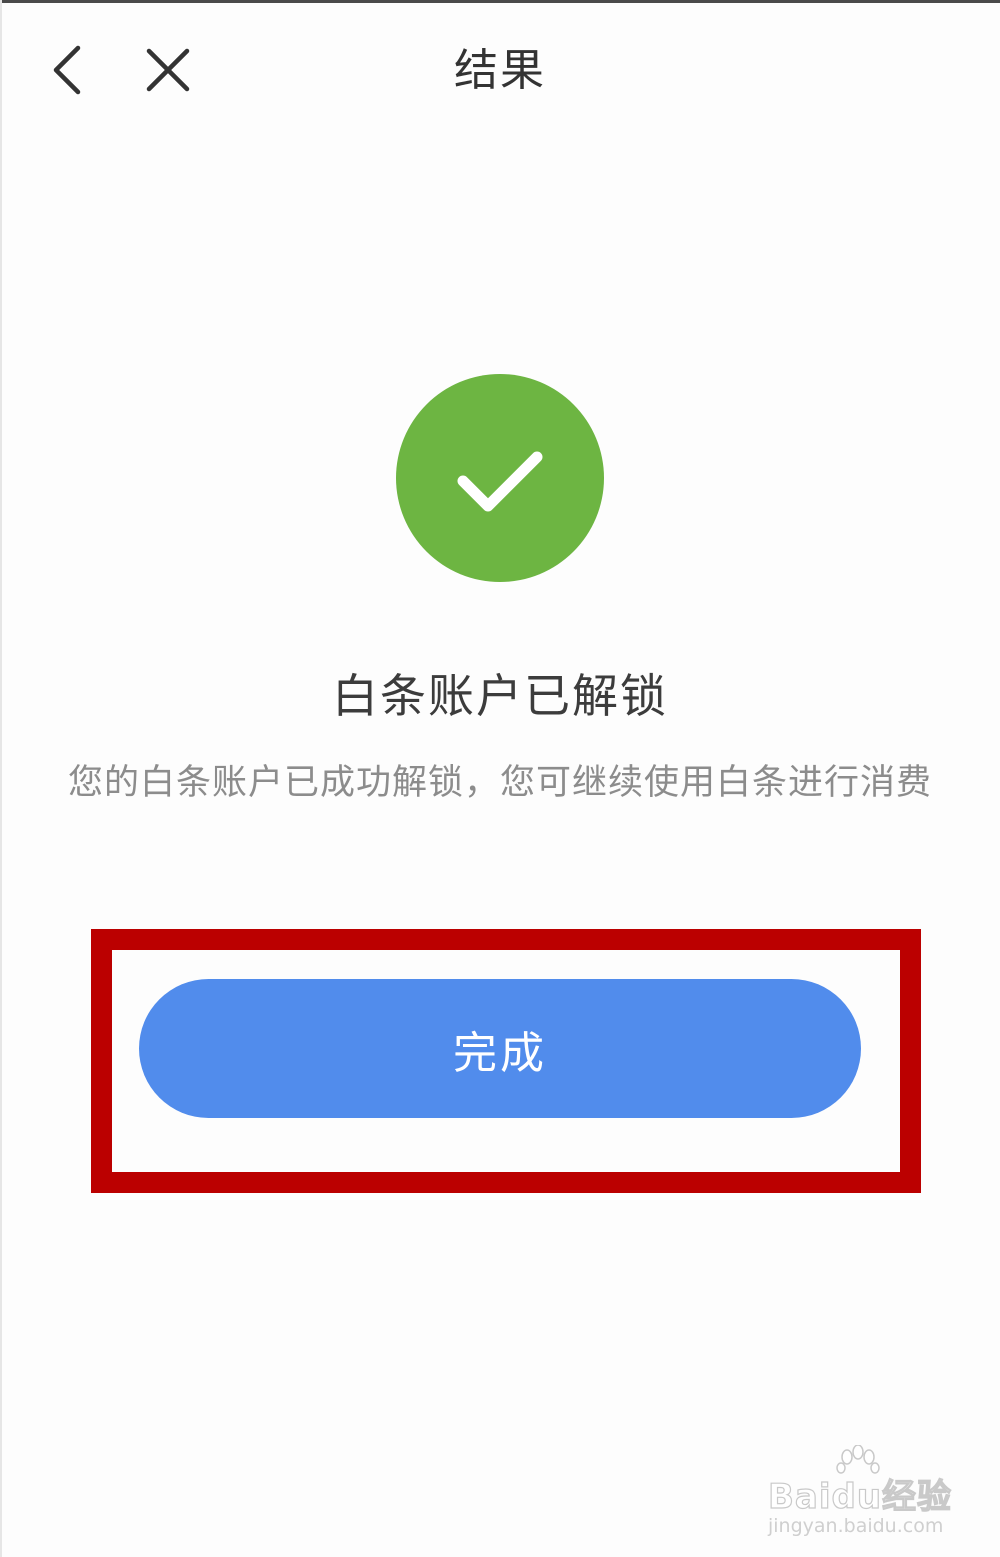 This screenshot has width=1000, height=1557. What do you see at coordinates (1, 778) in the screenshot?
I see `left-edge-line` at bounding box center [1, 778].